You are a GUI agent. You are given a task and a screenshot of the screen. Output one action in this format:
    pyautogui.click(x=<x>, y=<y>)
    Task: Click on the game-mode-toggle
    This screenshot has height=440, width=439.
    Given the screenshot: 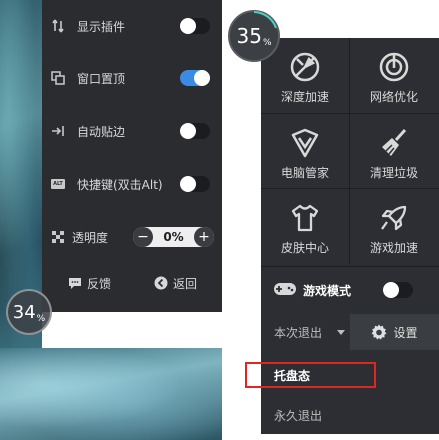 What is the action you would take?
    pyautogui.click(x=398, y=290)
    